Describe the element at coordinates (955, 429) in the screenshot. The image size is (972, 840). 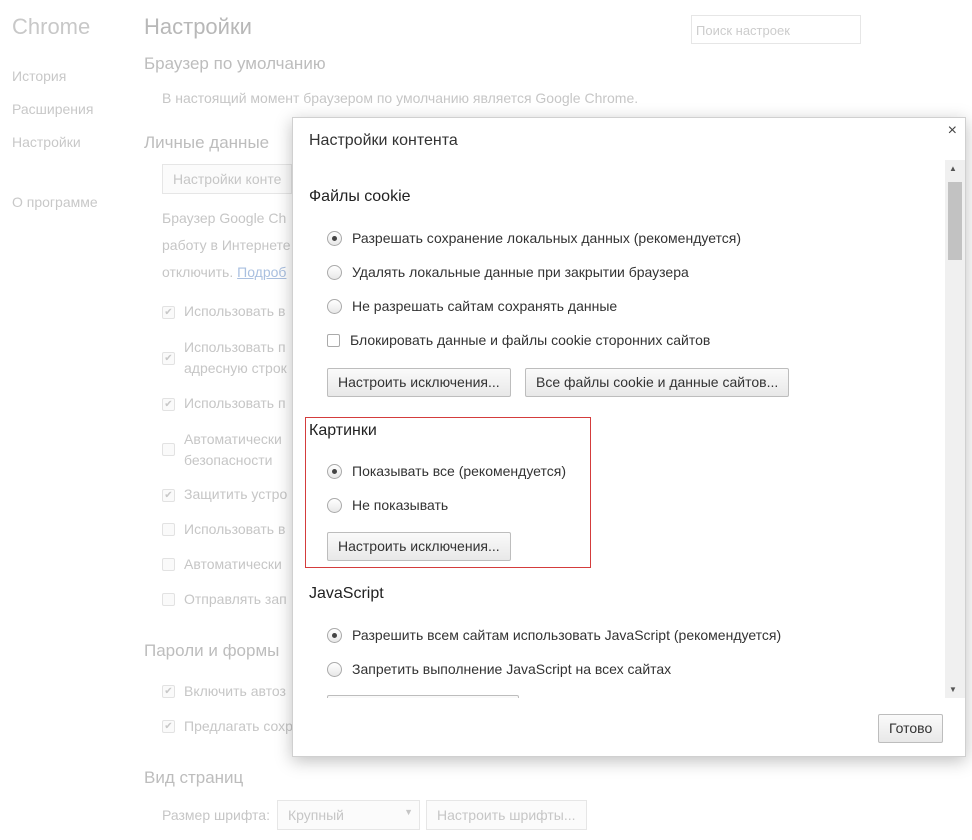
I see `dialog-scrollbar: ▲ ▼` at that location.